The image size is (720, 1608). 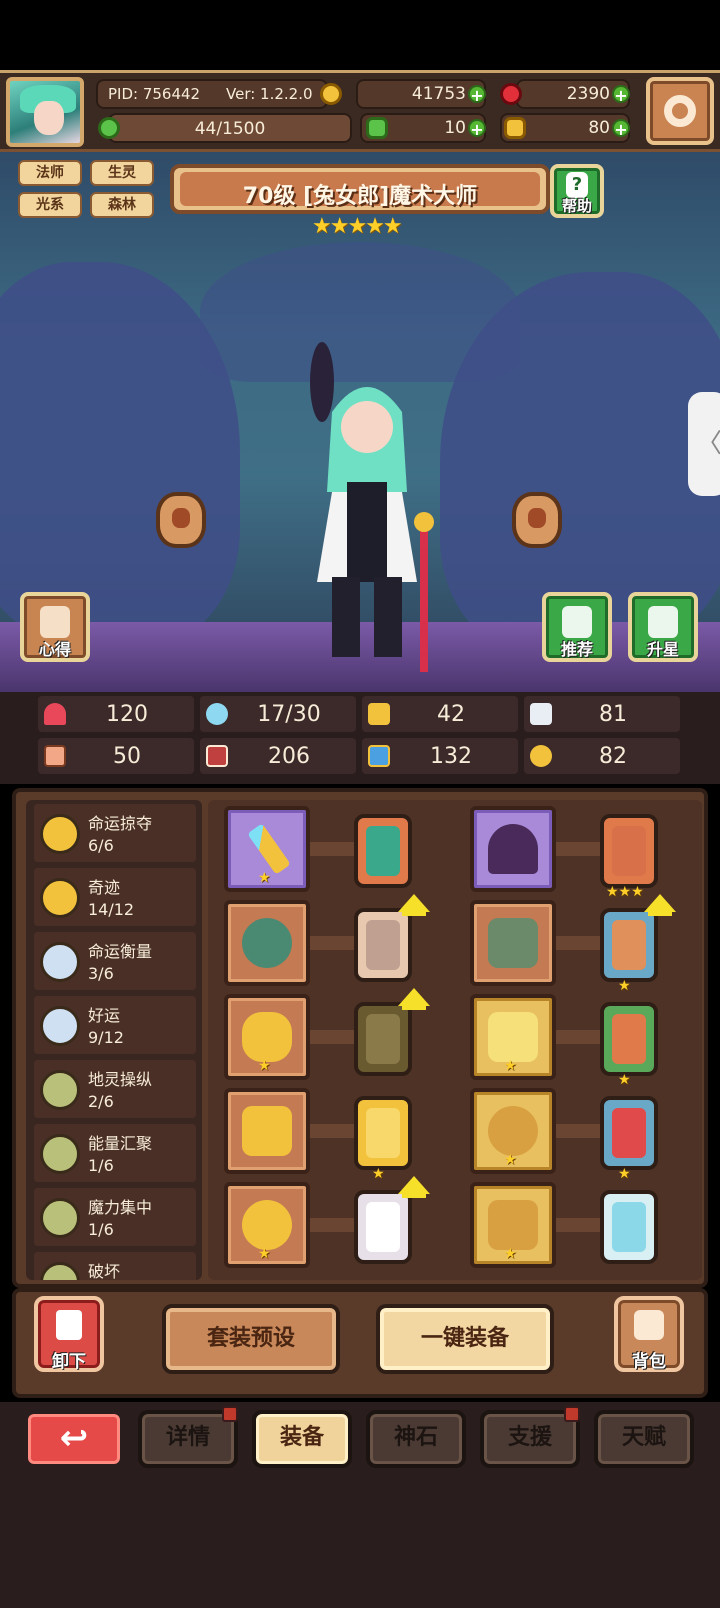 What do you see at coordinates (45, 112) in the screenshot?
I see `player-avatar` at bounding box center [45, 112].